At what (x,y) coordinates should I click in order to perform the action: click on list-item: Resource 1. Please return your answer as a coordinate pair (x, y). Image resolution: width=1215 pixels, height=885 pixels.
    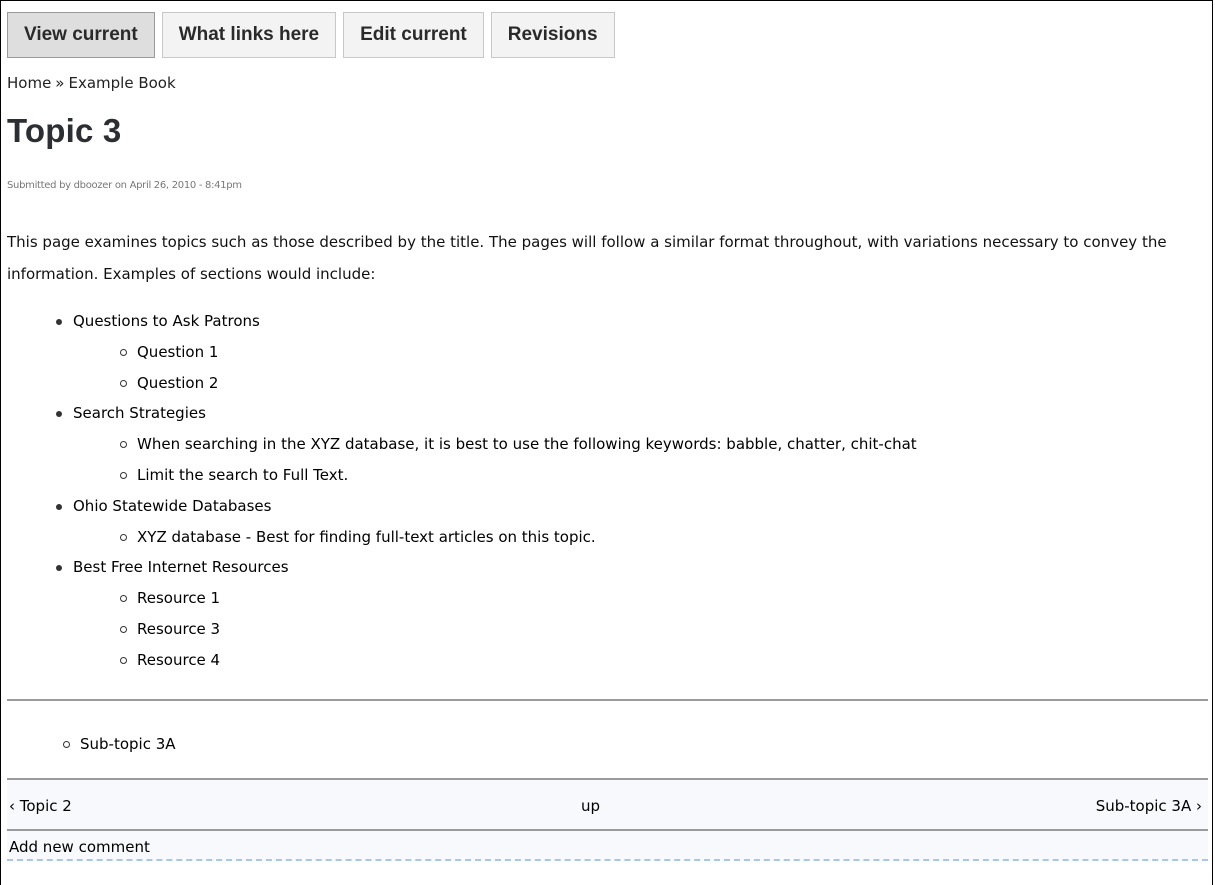
    Looking at the image, I should click on (518, 598).